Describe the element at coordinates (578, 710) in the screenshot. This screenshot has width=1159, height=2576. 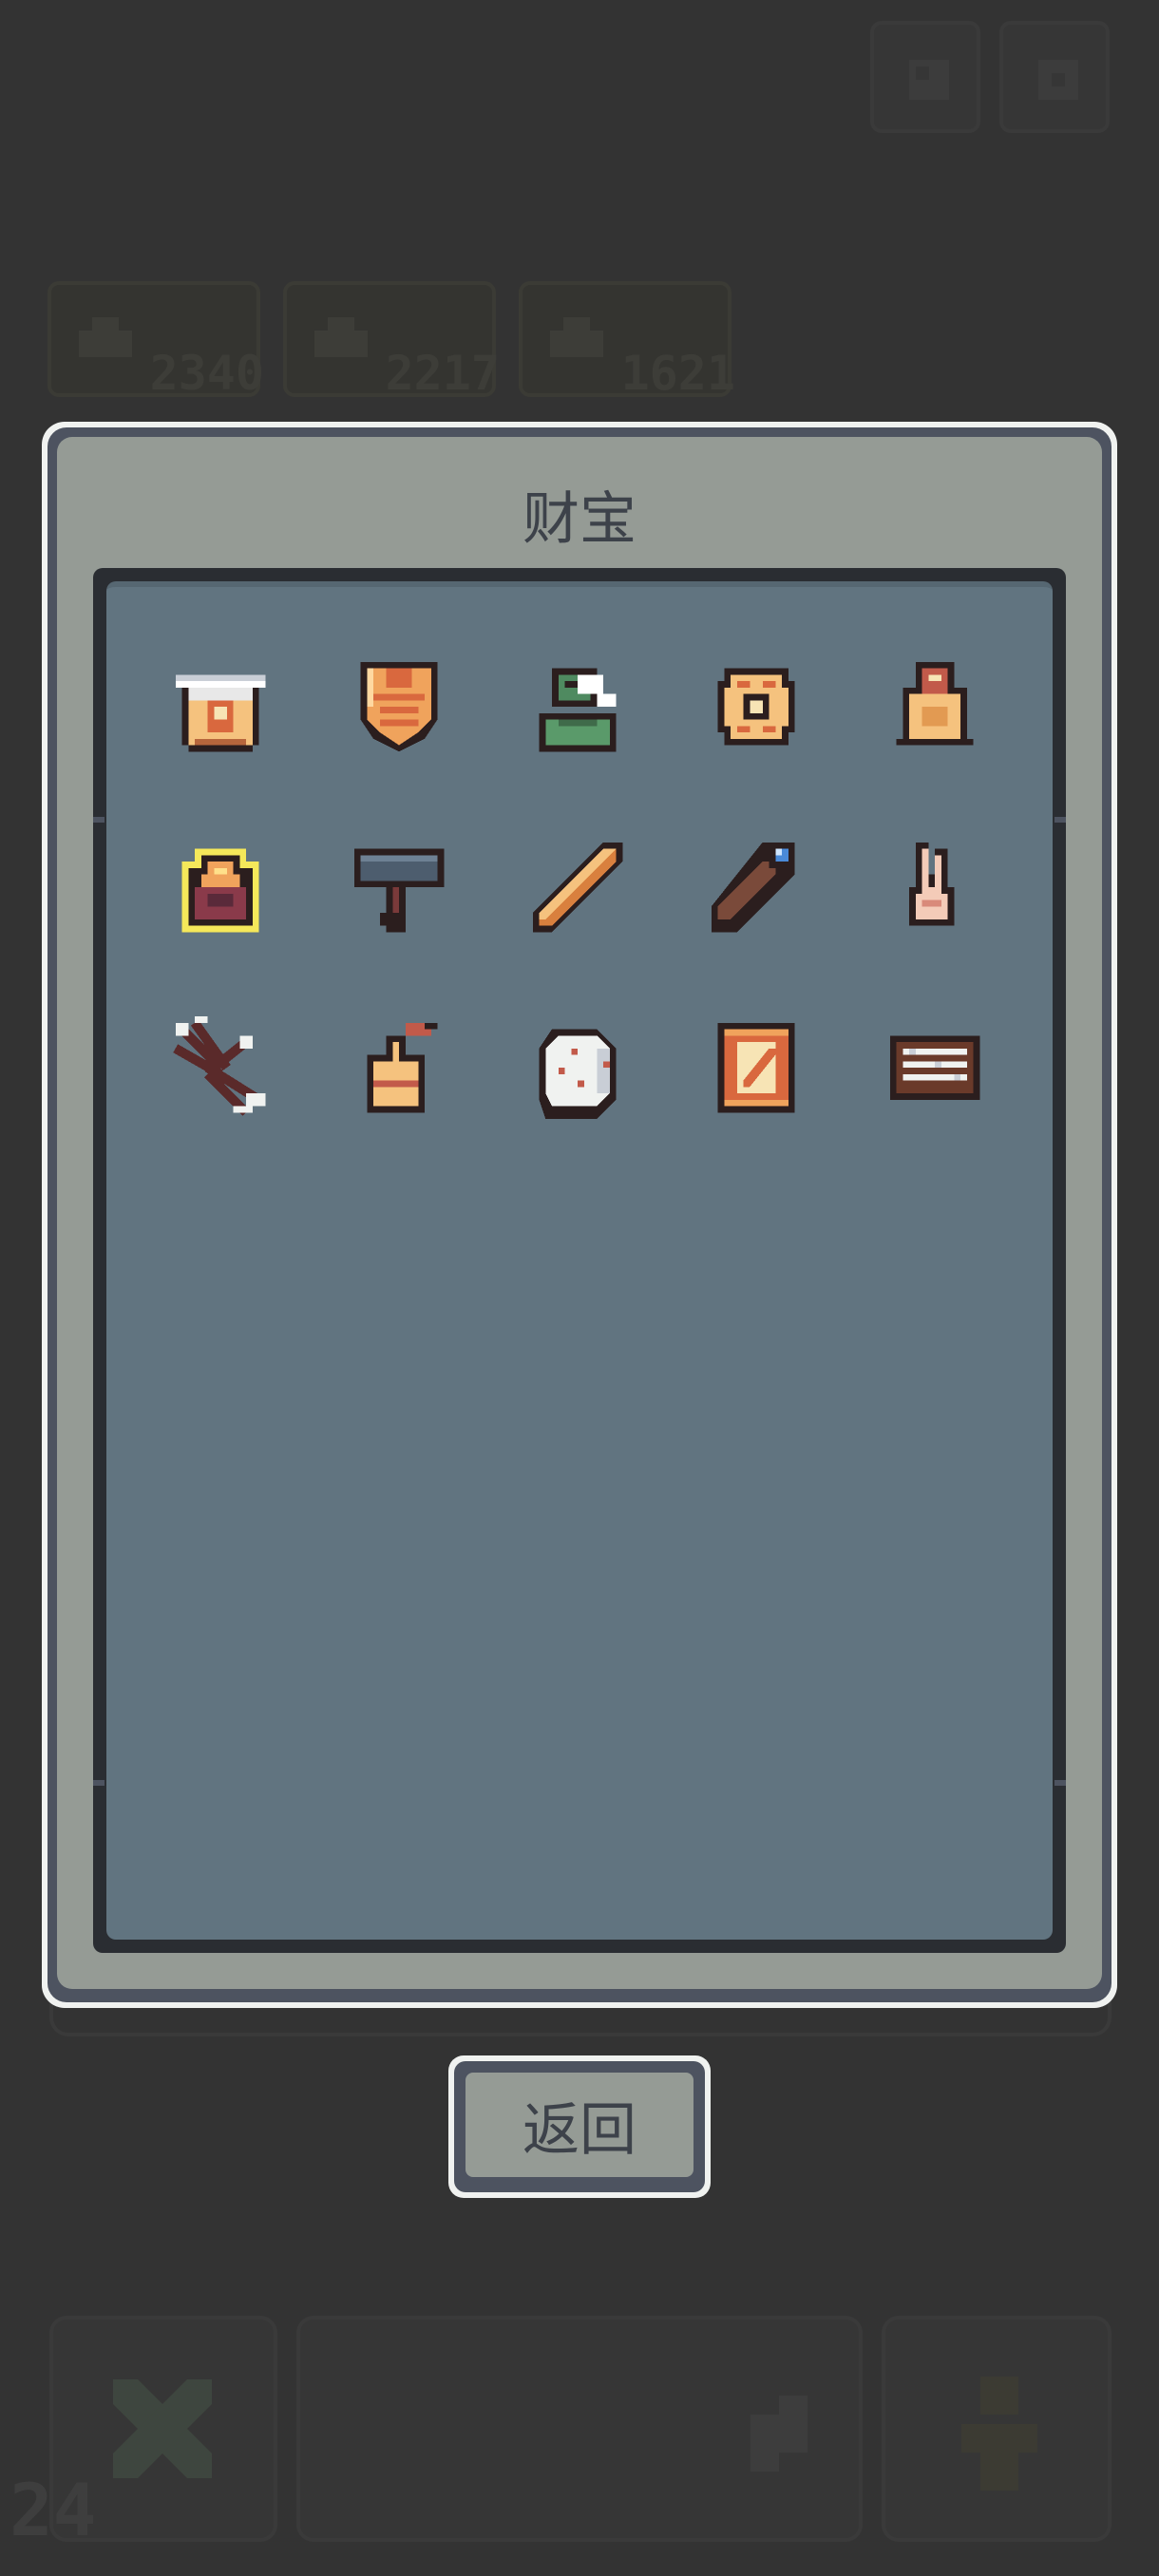
I see `goblin-bust-icon` at that location.